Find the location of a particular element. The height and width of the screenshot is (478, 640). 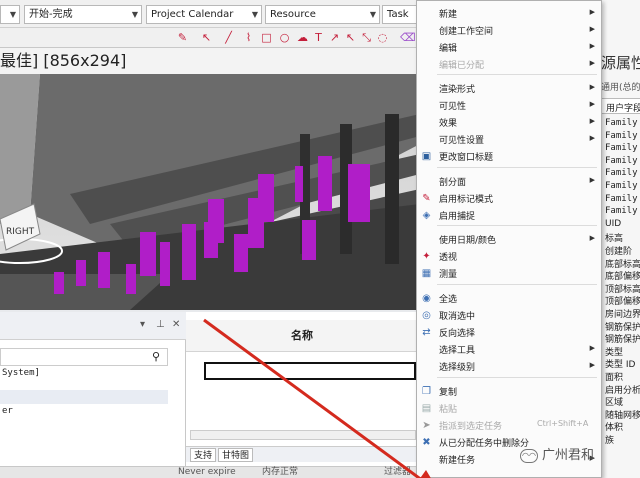

annotation-arrow is located at coordinates (317, 398).